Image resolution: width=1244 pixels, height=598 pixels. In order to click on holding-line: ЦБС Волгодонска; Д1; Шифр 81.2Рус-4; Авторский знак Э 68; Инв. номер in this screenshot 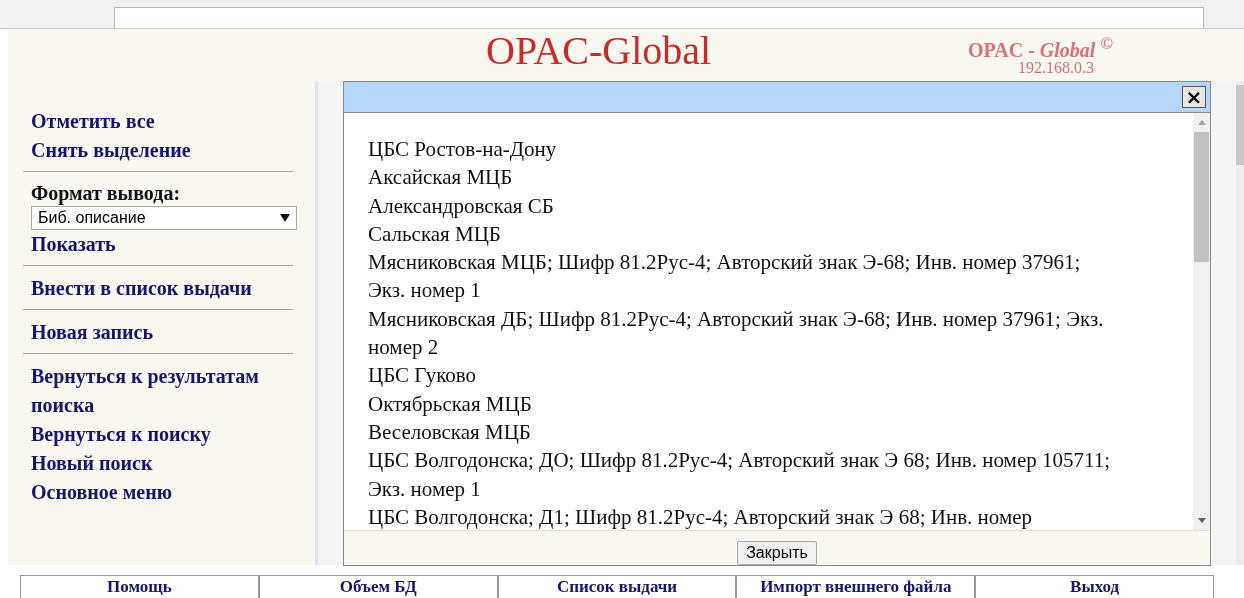, I will do `click(701, 516)`.